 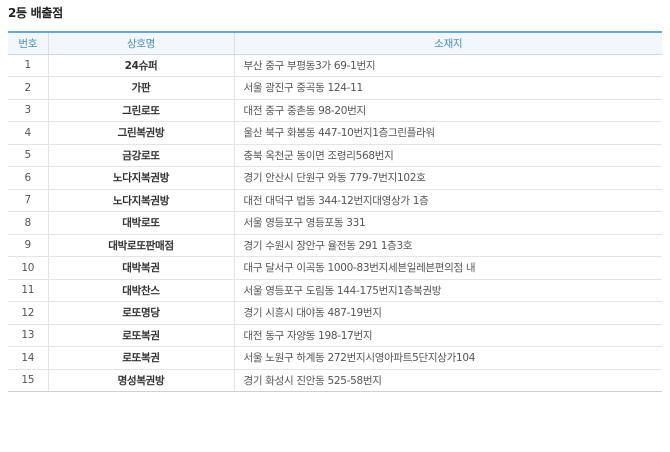 What do you see at coordinates (448, 268) in the screenshot?
I see `store-address: 대구 달서구 이곡동 1000-83번지세븐일레븐편의점 내` at bounding box center [448, 268].